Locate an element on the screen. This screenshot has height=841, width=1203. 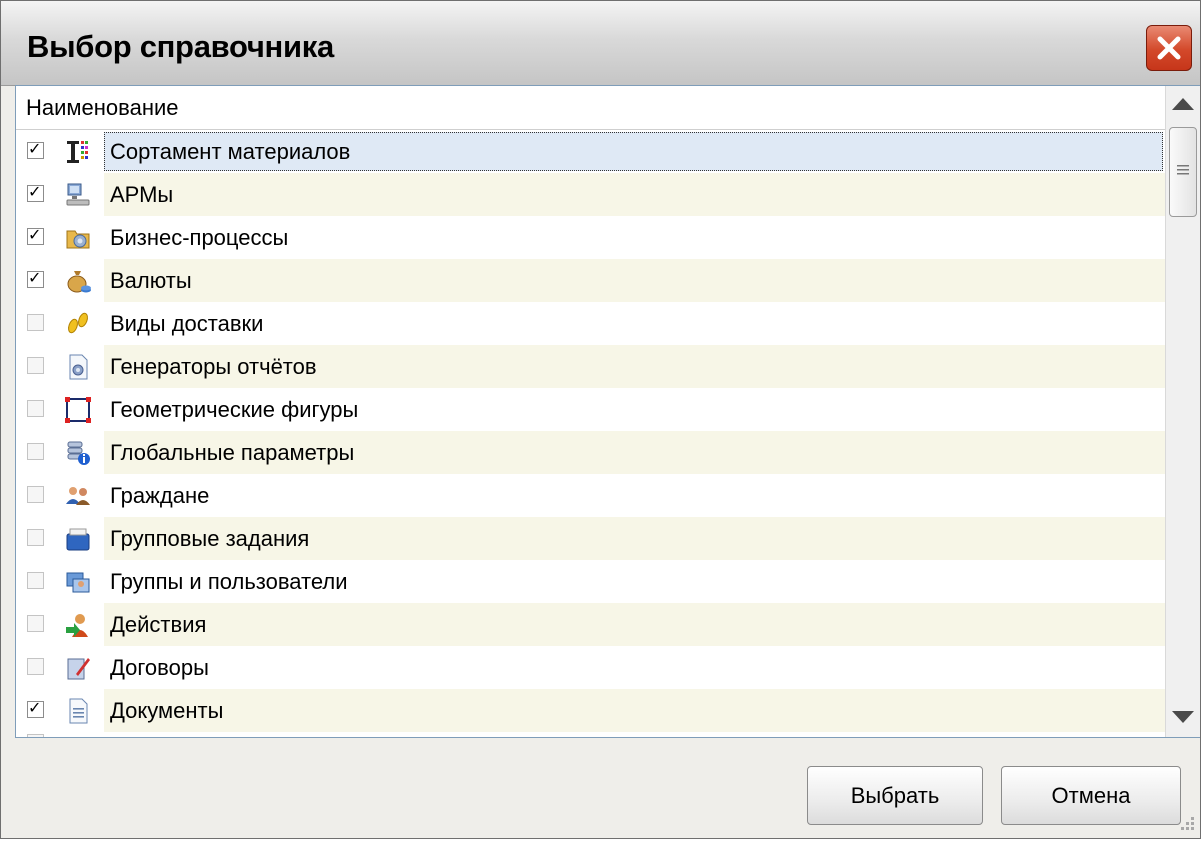
list-item-partial is located at coordinates (591, 734).